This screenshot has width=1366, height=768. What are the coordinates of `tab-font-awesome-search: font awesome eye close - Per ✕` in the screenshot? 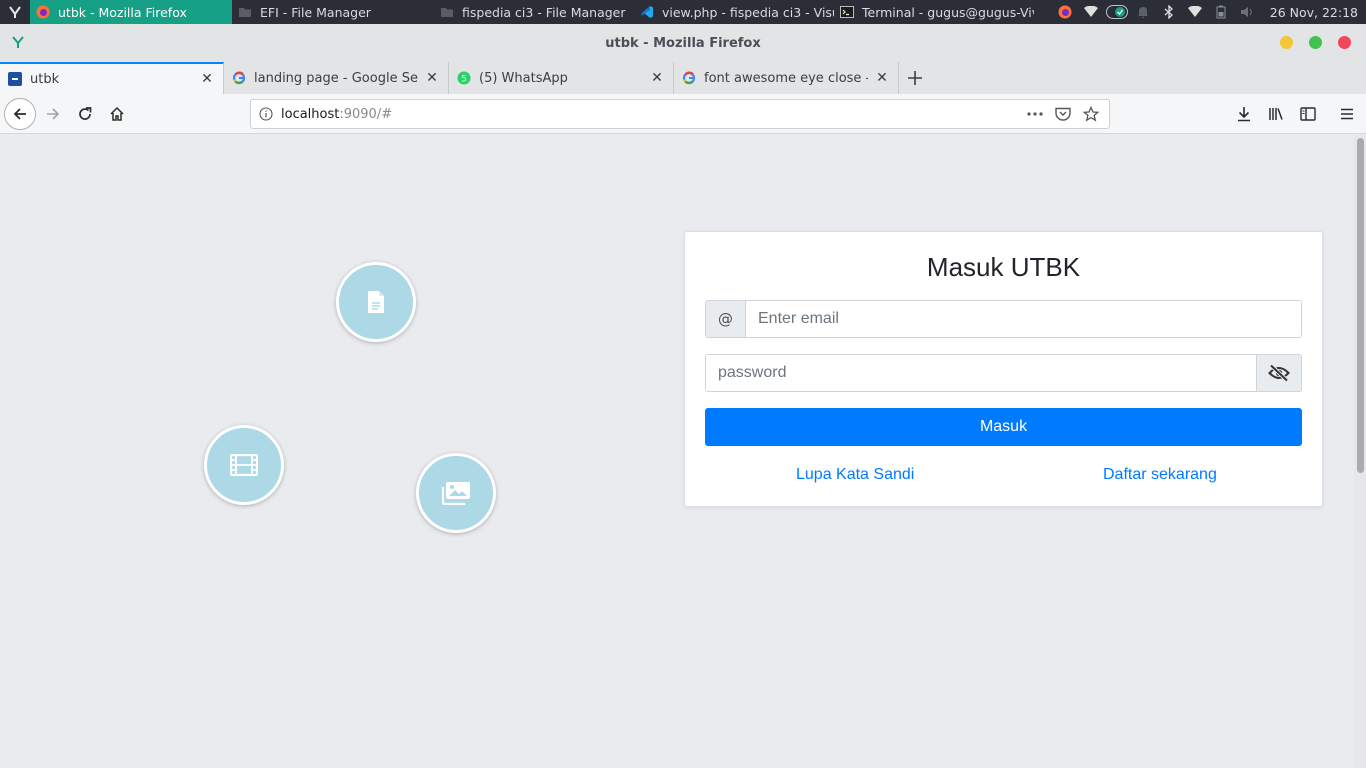 It's located at (786, 78).